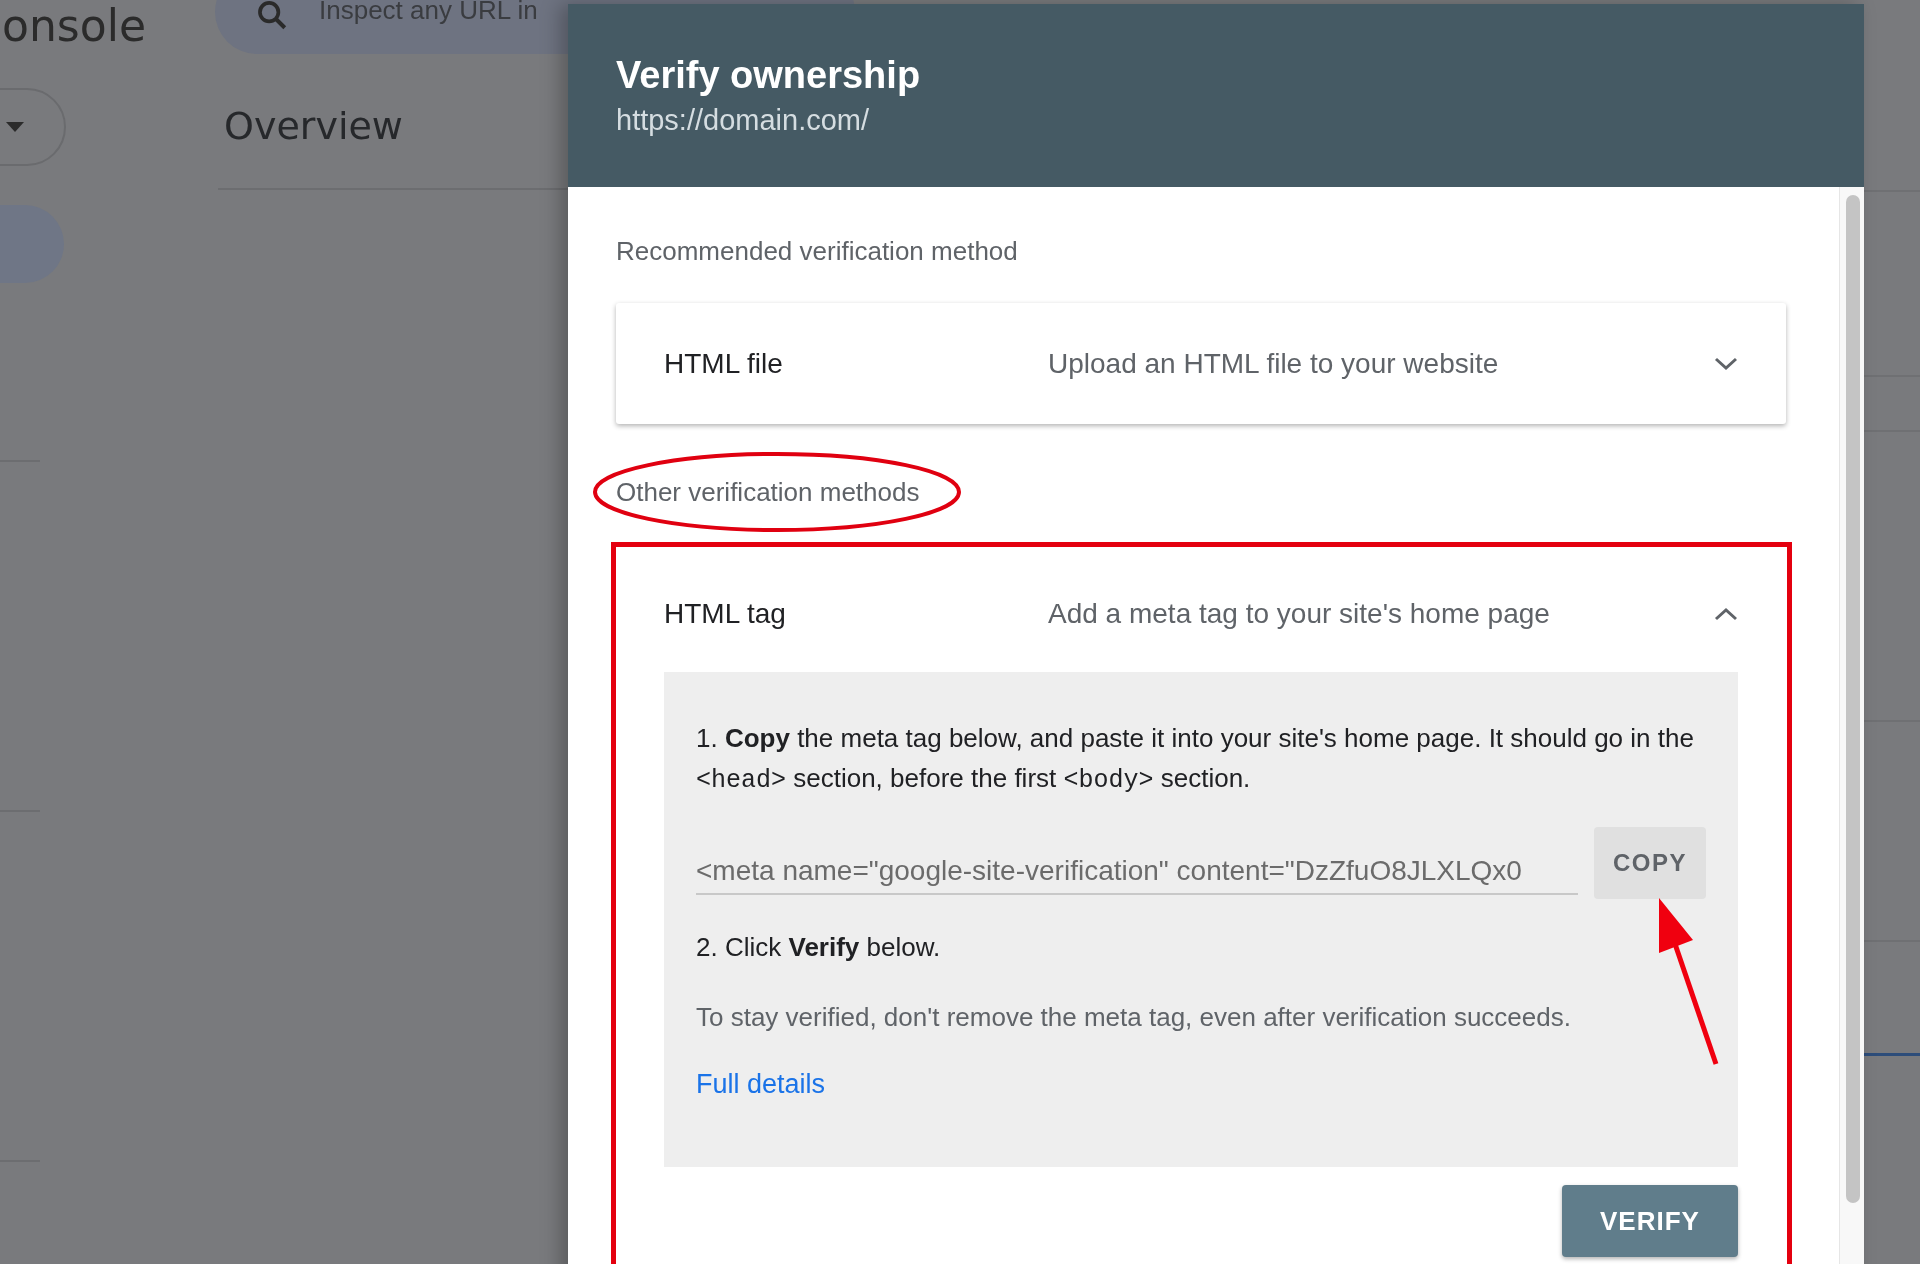 This screenshot has width=1920, height=1264. What do you see at coordinates (768, 492) in the screenshot?
I see `section-label: Other verification methods` at bounding box center [768, 492].